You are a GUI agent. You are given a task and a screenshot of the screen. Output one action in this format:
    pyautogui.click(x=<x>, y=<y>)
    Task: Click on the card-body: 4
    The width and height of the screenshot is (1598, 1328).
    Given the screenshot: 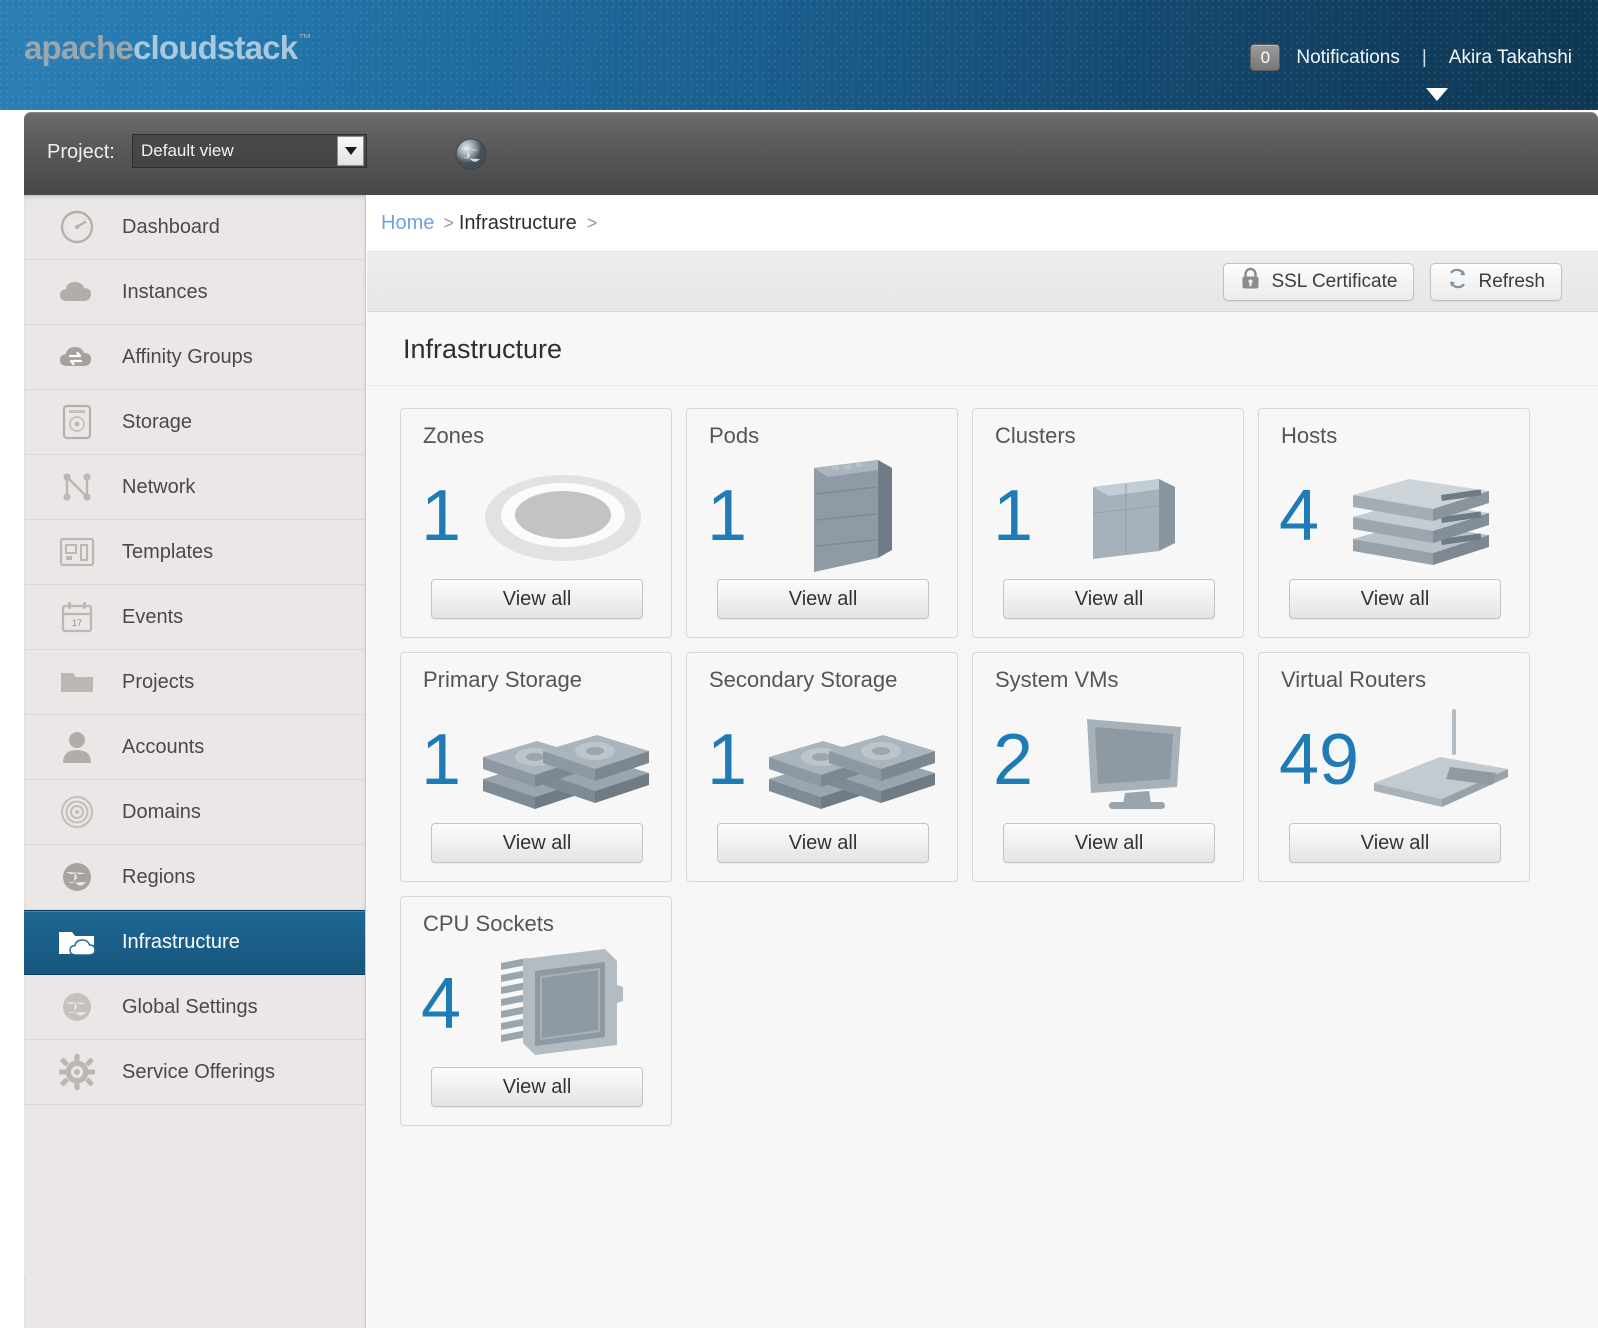 What is the action you would take?
    pyautogui.click(x=536, y=1004)
    